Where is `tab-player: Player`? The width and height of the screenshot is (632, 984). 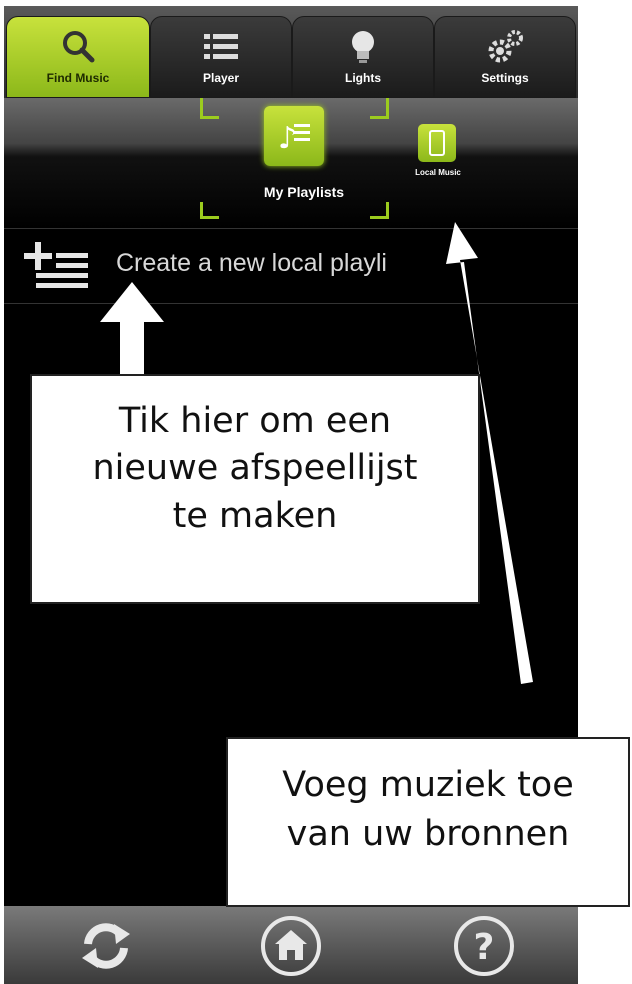 tab-player: Player is located at coordinates (221, 57).